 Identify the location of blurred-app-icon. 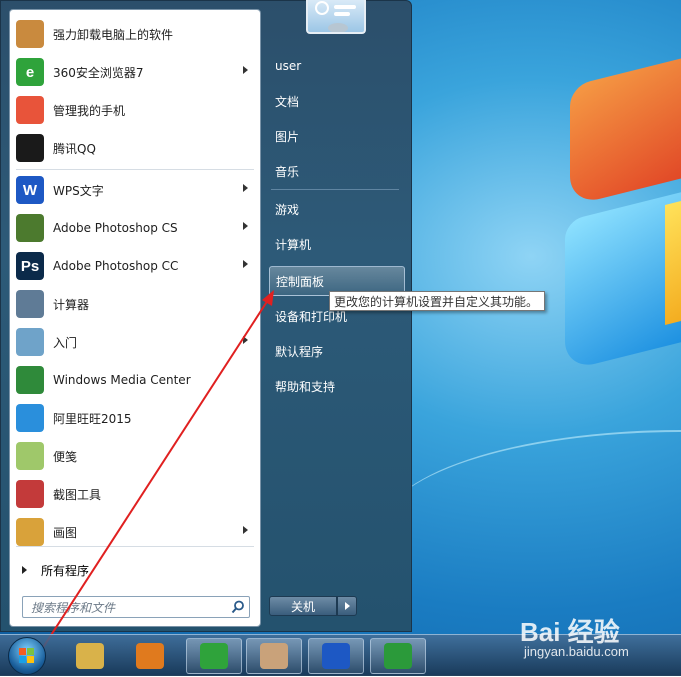
(274, 656).